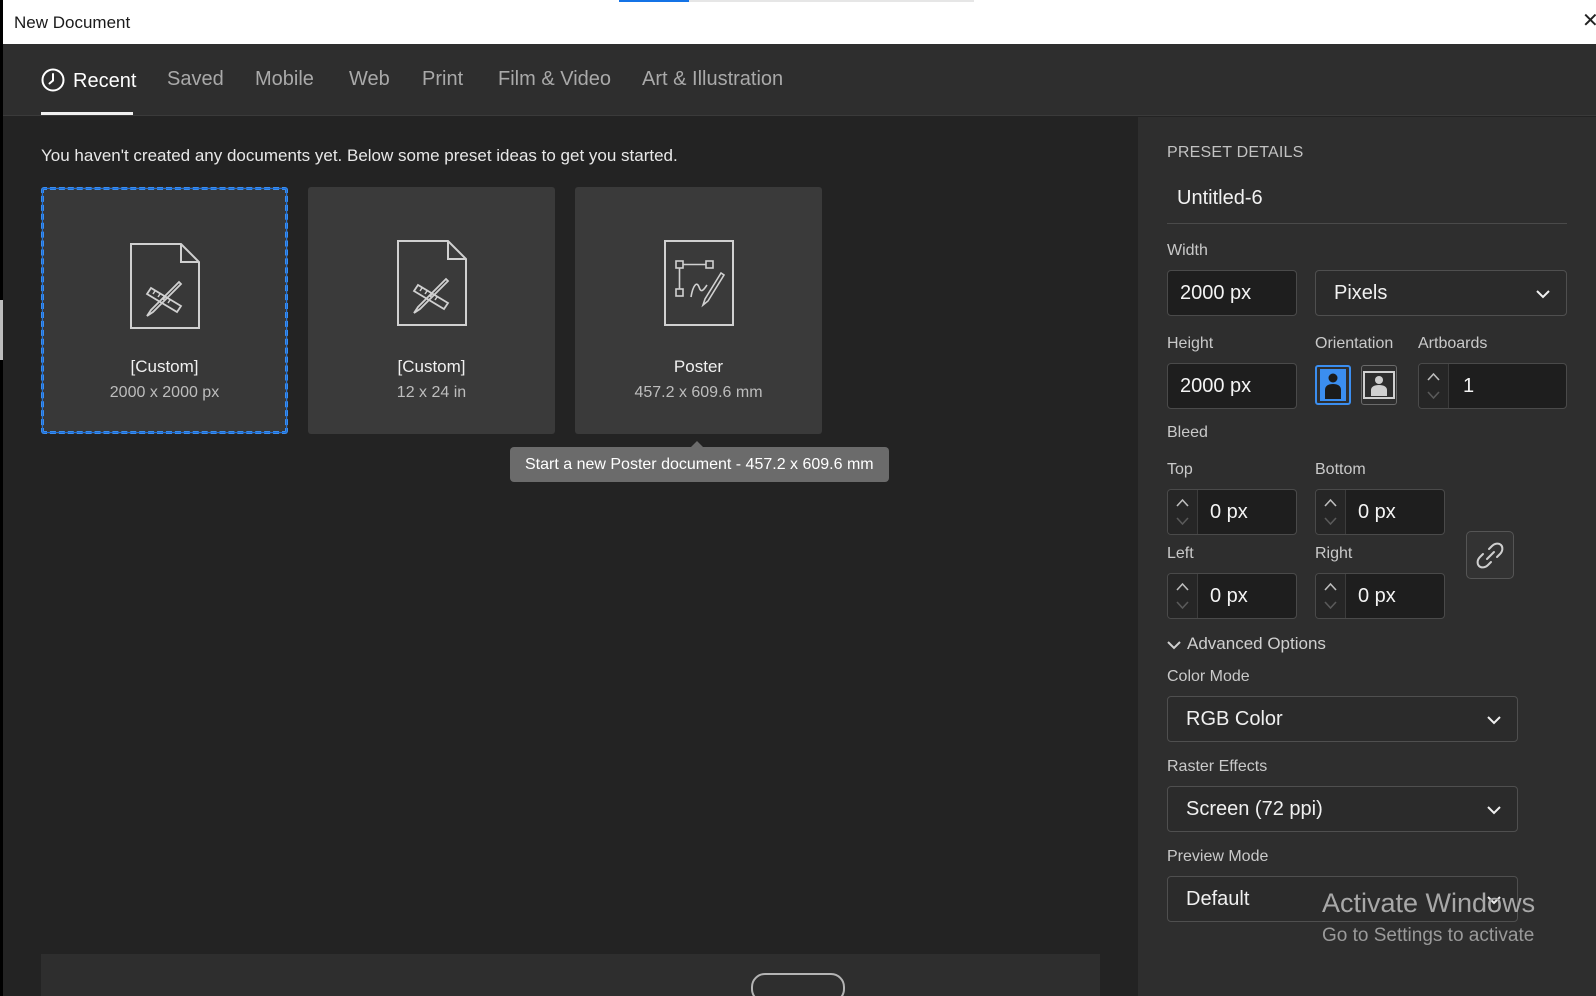 The image size is (1596, 996). I want to click on link-icon, so click(1490, 555).